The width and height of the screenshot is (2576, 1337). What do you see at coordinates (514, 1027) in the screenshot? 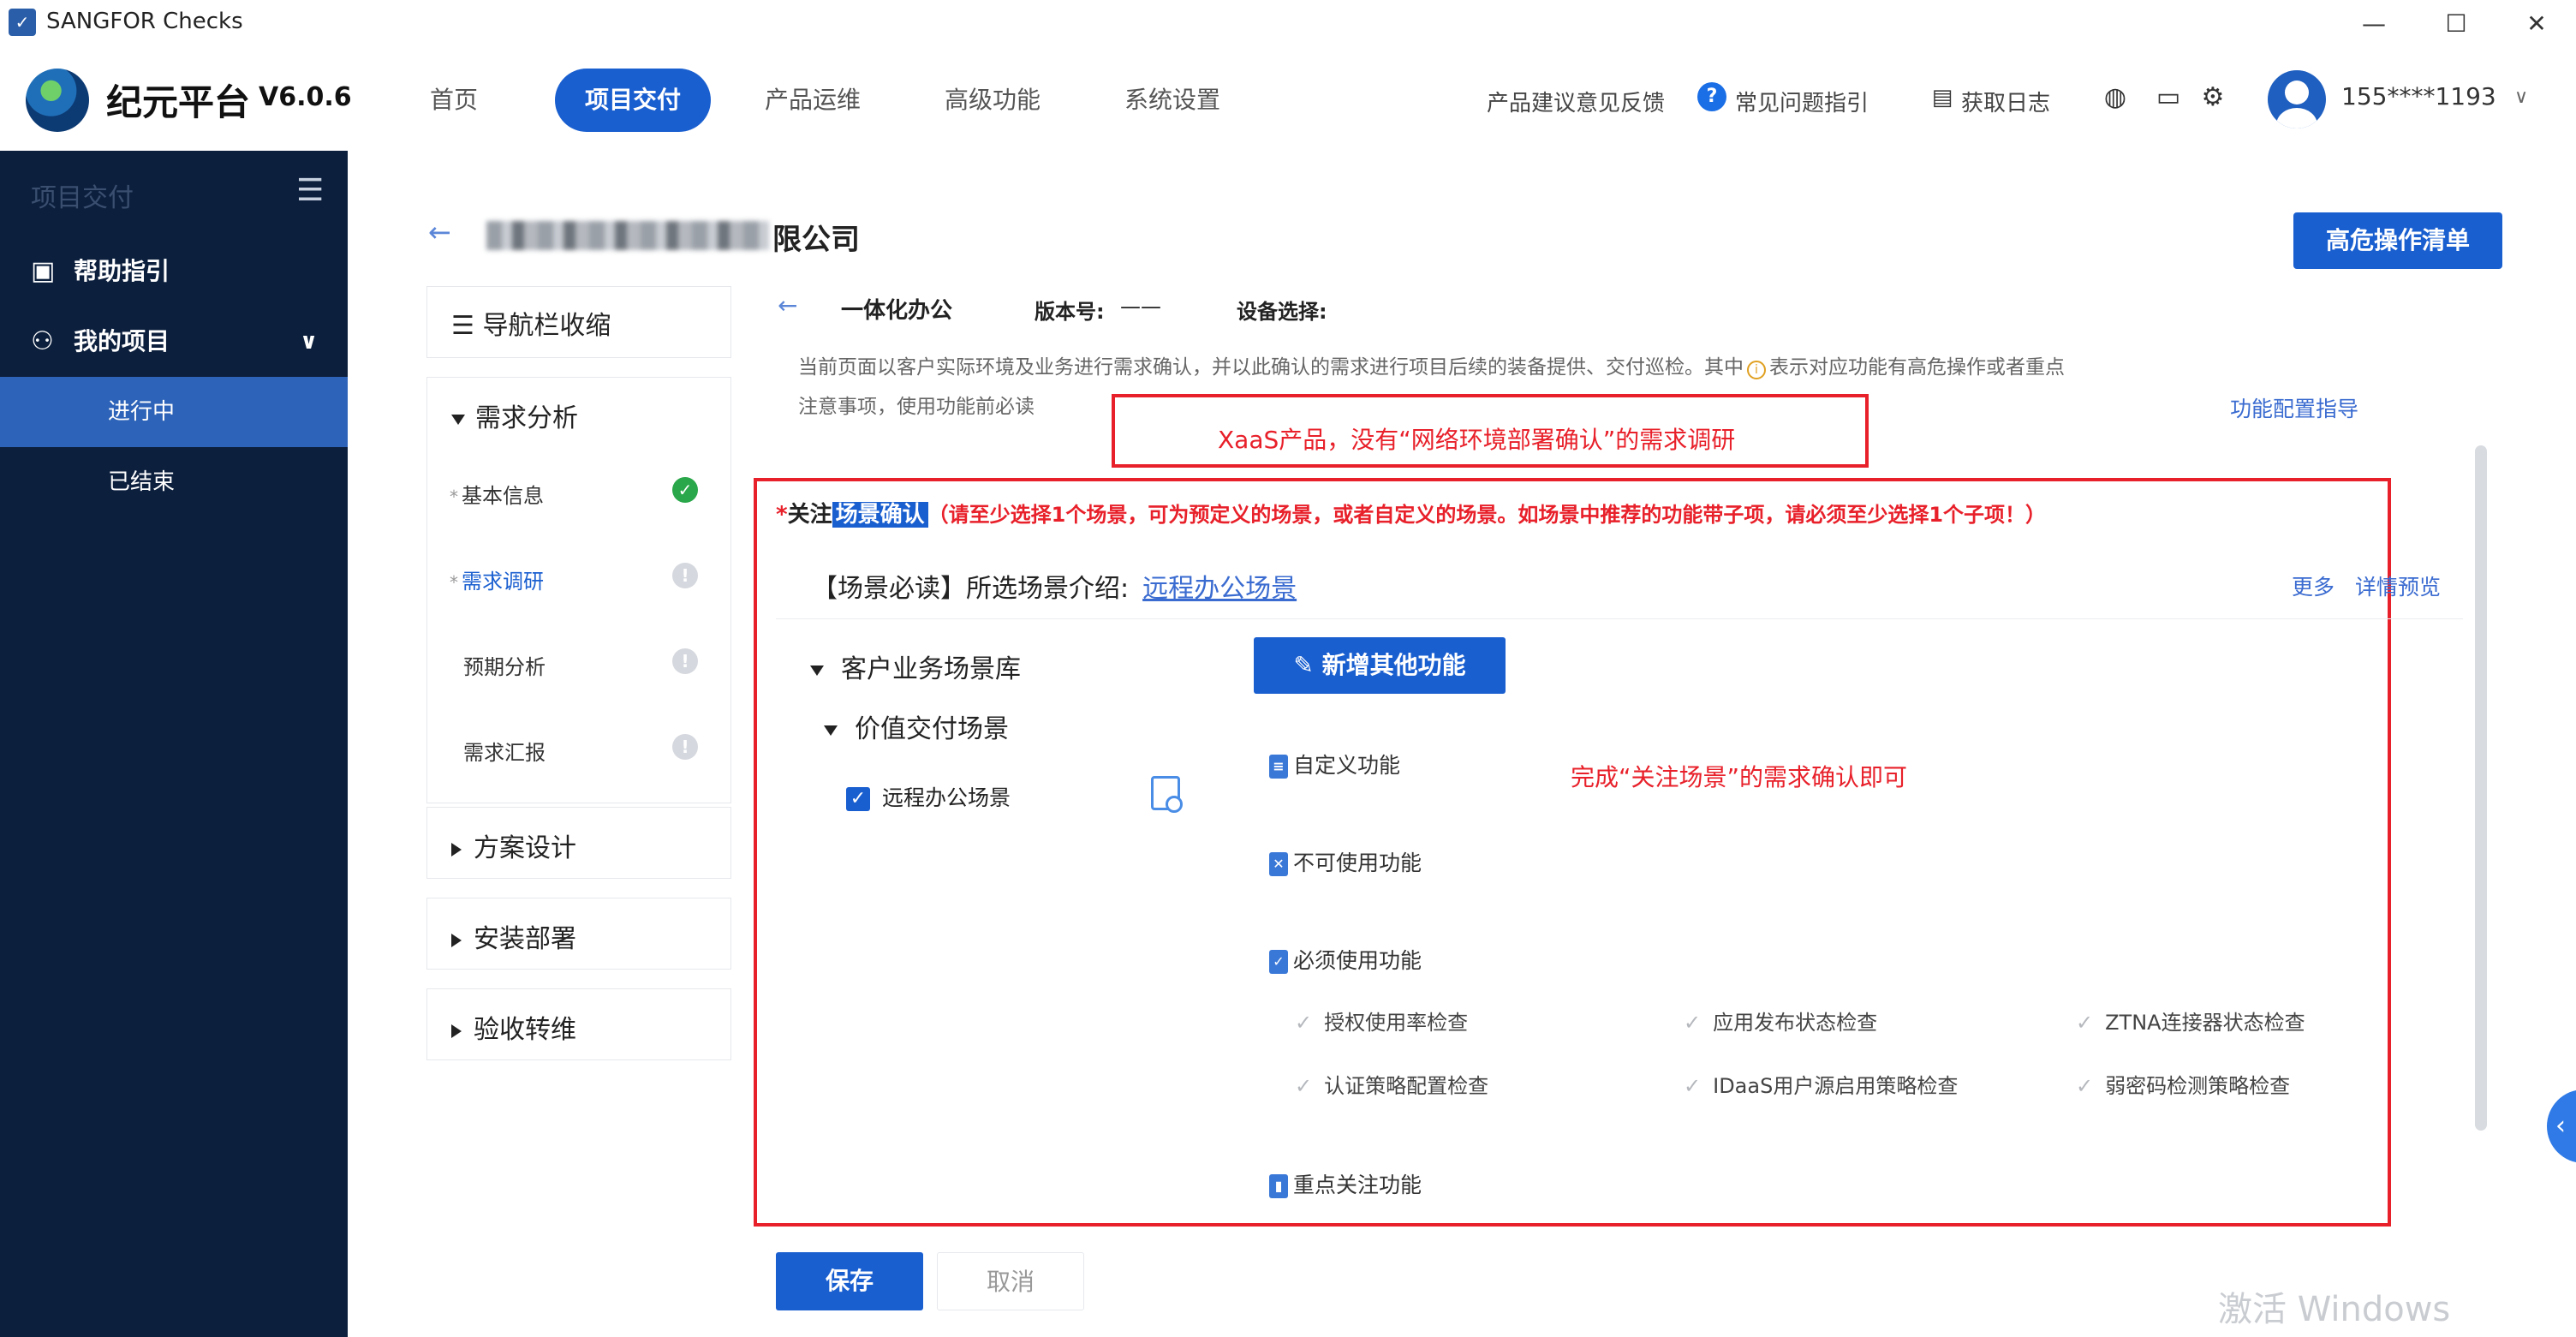
I see `step-group-title: 验收转维` at bounding box center [514, 1027].